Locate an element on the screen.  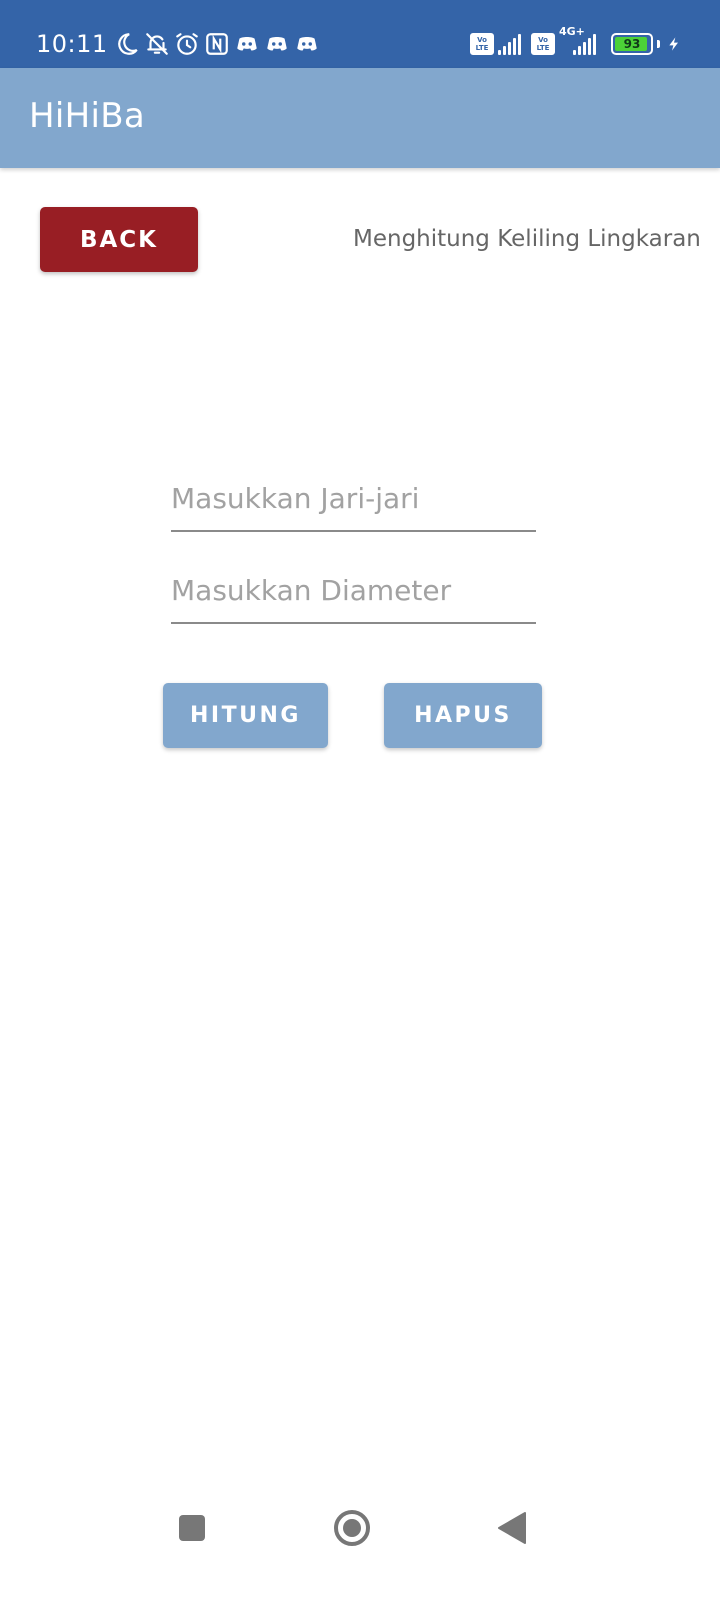
app-title: HiHiBa is located at coordinates (87, 116).